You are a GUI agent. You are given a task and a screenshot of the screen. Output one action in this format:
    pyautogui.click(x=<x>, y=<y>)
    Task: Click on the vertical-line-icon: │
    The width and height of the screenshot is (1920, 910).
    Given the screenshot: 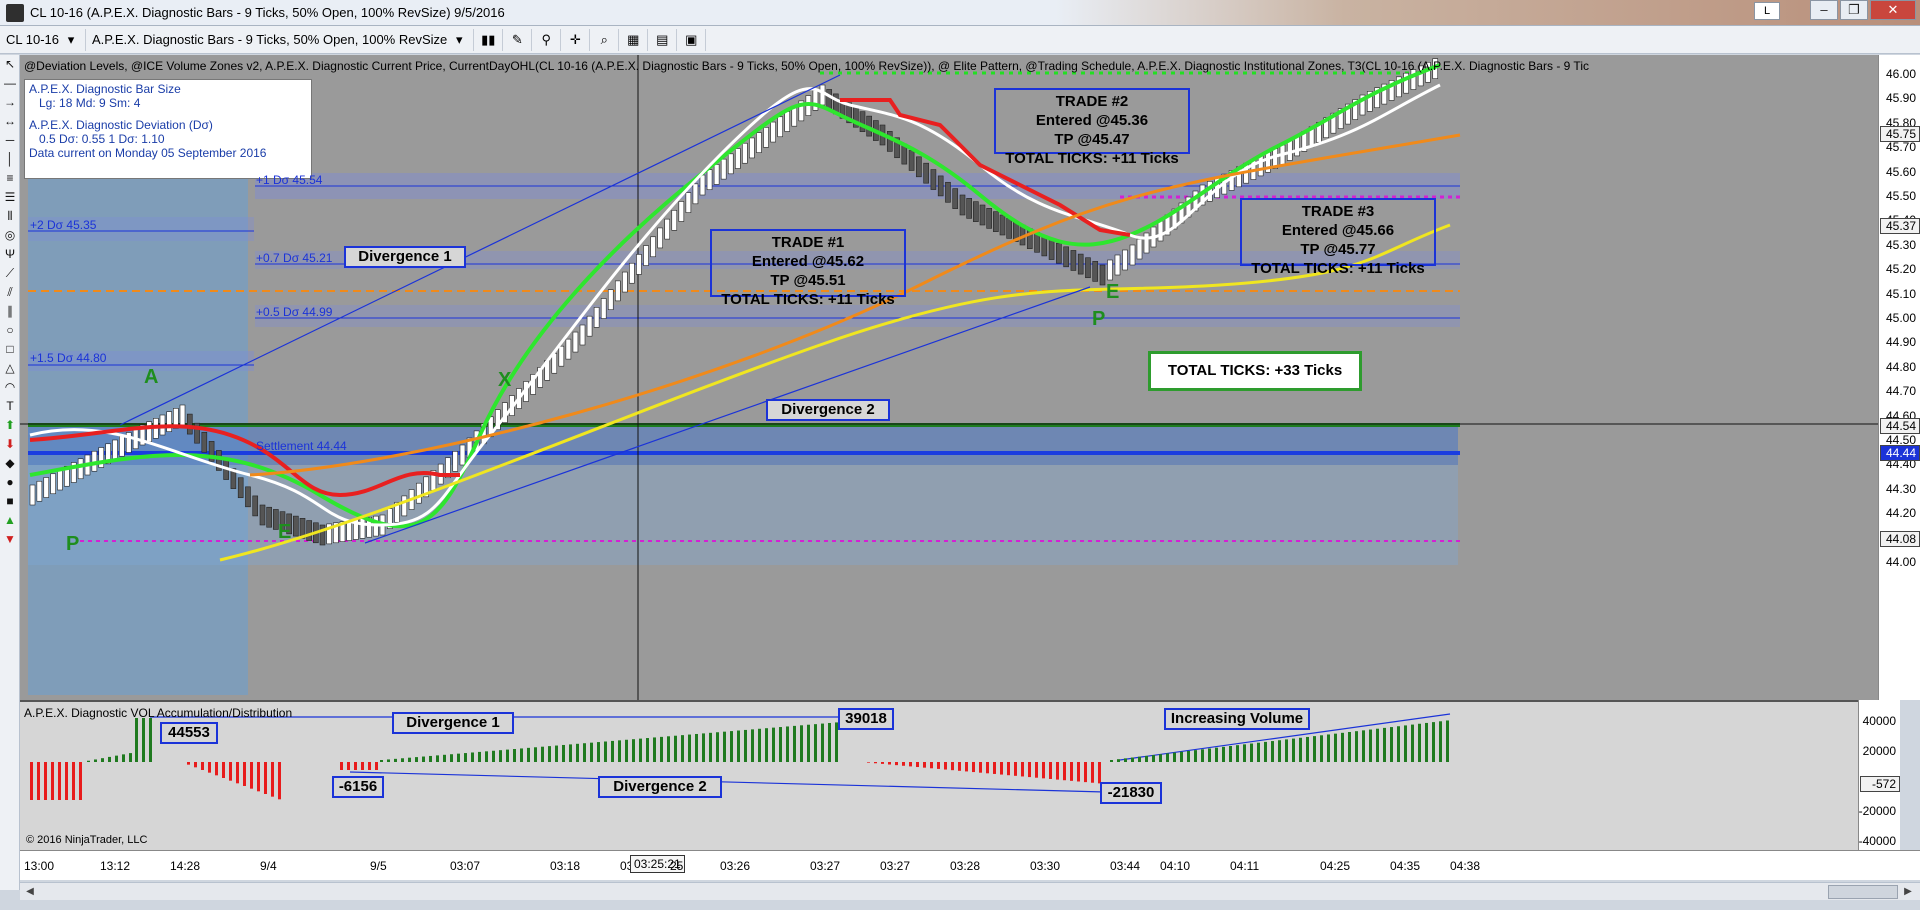 What is the action you would take?
    pyautogui.click(x=10, y=159)
    